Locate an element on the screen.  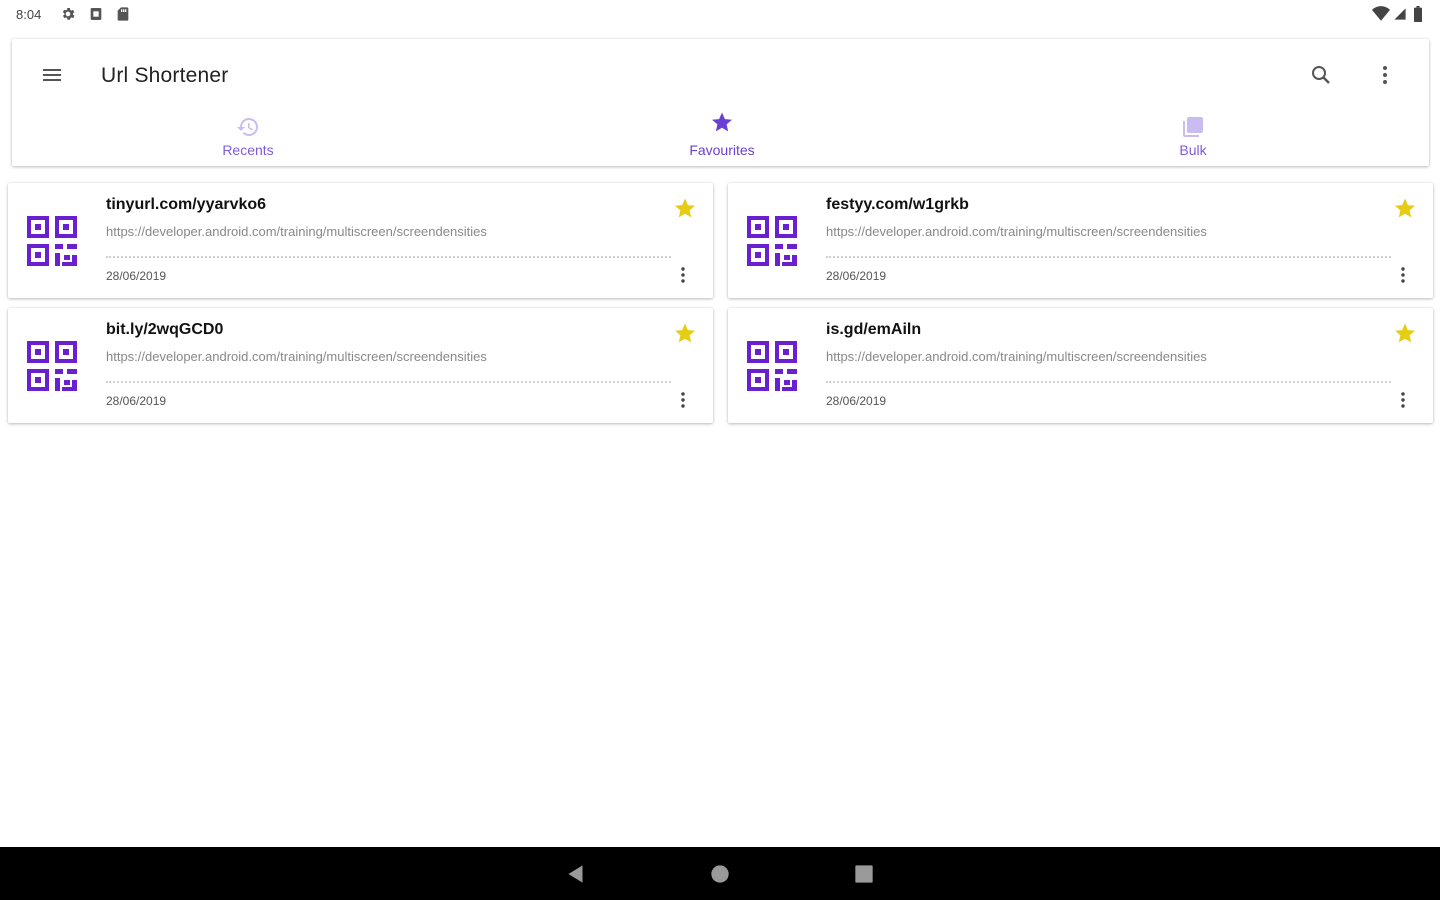
home-icon is located at coordinates (720, 874).